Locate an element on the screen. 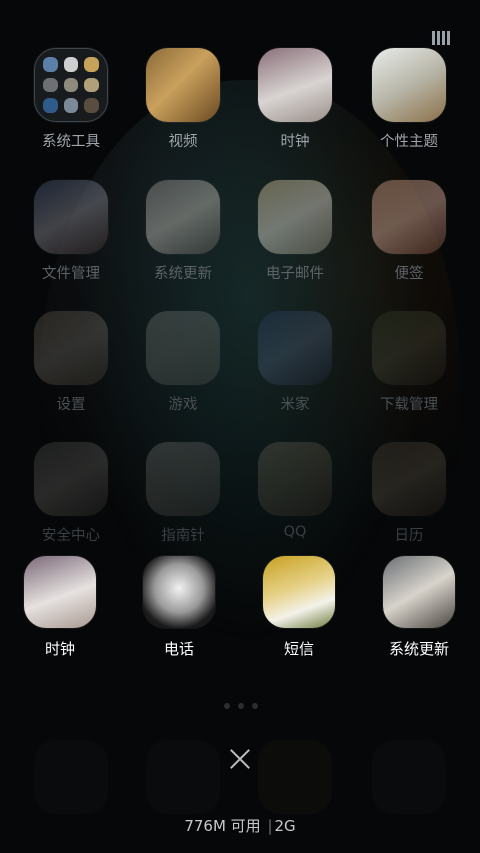 This screenshot has height=853, width=480. bars-icon is located at coordinates (441, 38).